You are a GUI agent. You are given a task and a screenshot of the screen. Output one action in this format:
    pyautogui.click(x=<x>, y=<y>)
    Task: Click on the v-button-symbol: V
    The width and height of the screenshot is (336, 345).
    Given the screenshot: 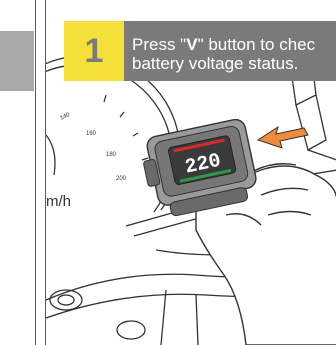 What is the action you would take?
    pyautogui.click(x=192, y=44)
    